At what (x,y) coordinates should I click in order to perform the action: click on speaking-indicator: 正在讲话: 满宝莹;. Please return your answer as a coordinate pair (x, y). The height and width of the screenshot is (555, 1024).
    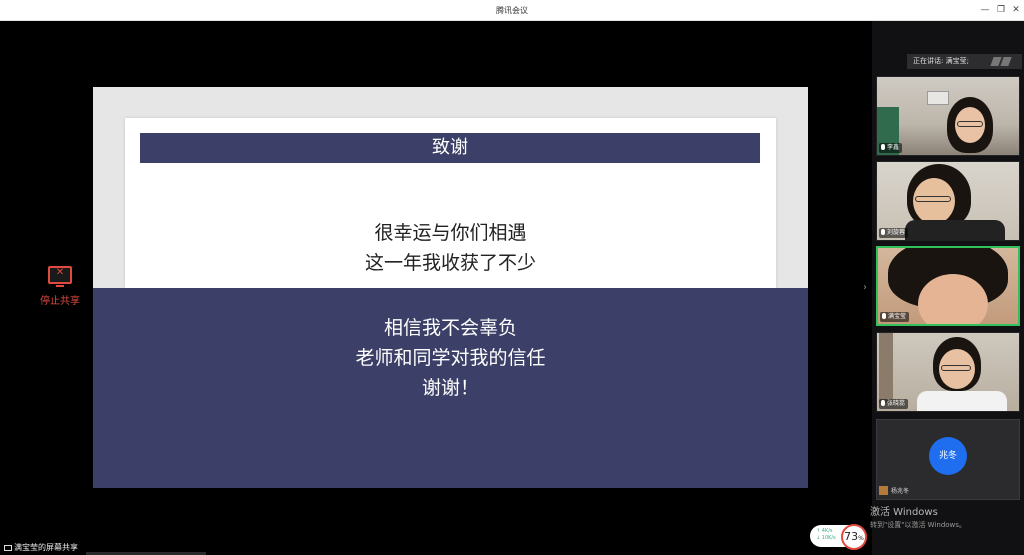
    Looking at the image, I should click on (964, 61).